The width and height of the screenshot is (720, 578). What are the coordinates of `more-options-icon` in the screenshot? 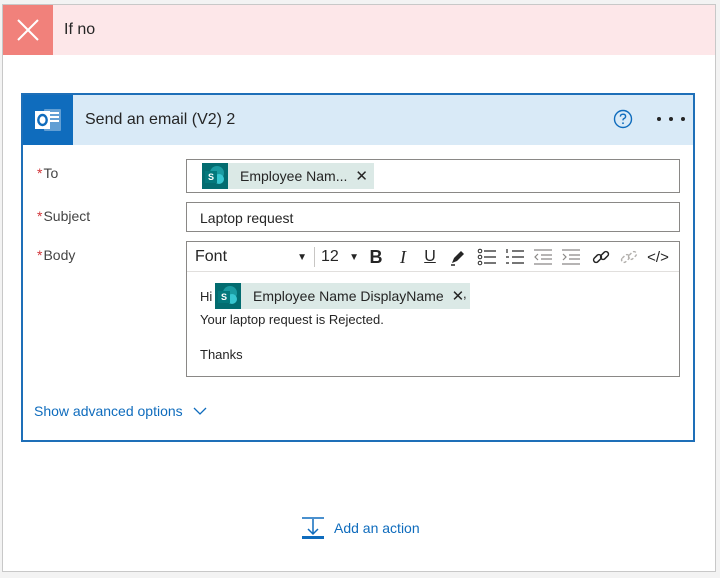 It's located at (671, 119).